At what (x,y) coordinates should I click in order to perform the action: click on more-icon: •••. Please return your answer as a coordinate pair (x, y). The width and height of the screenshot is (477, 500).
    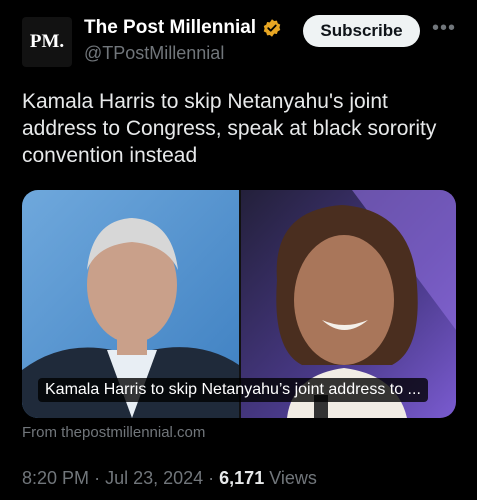
    Looking at the image, I should click on (444, 28).